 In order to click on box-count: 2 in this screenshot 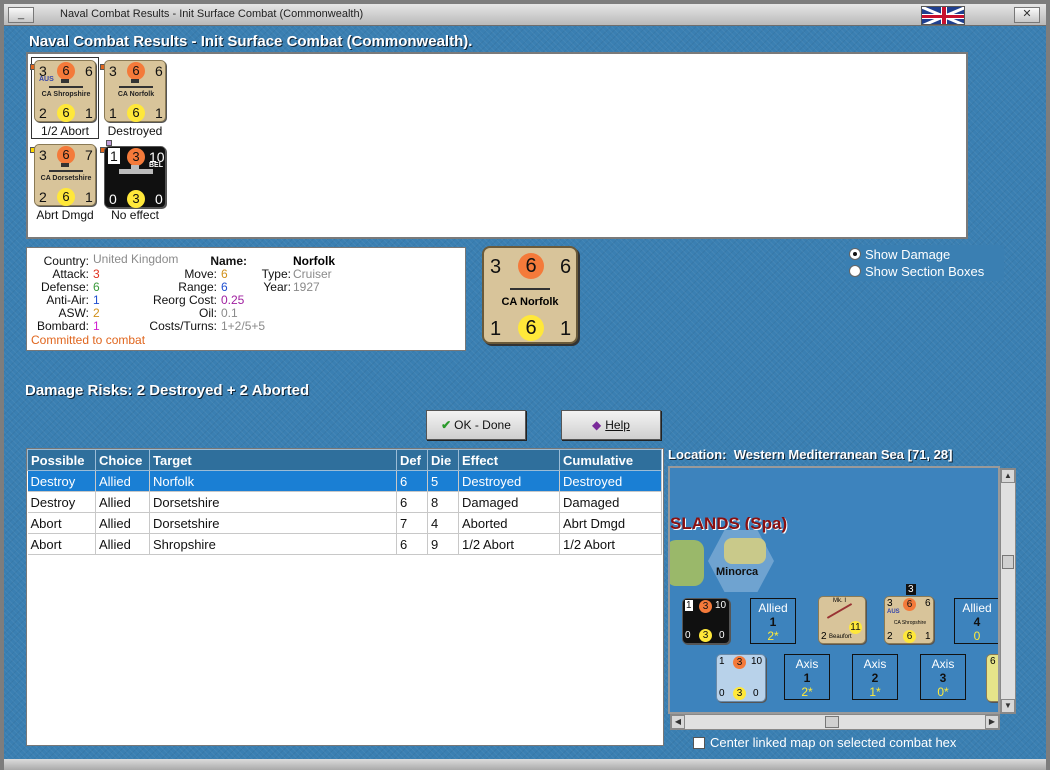, I will do `click(875, 678)`.